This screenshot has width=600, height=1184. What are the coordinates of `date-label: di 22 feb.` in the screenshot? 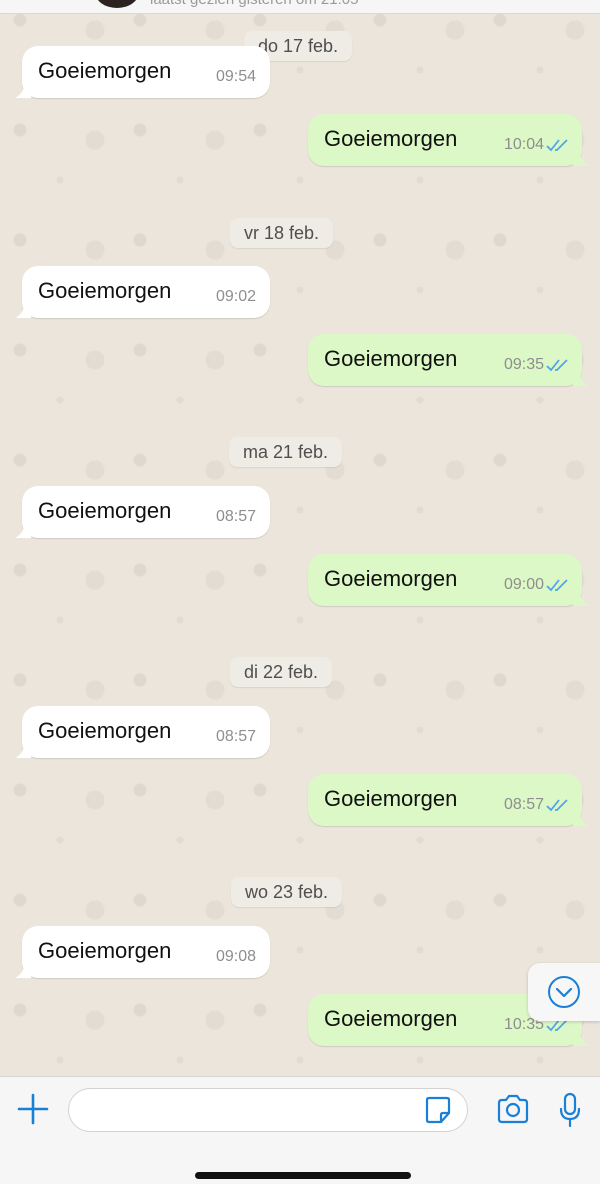 It's located at (281, 672).